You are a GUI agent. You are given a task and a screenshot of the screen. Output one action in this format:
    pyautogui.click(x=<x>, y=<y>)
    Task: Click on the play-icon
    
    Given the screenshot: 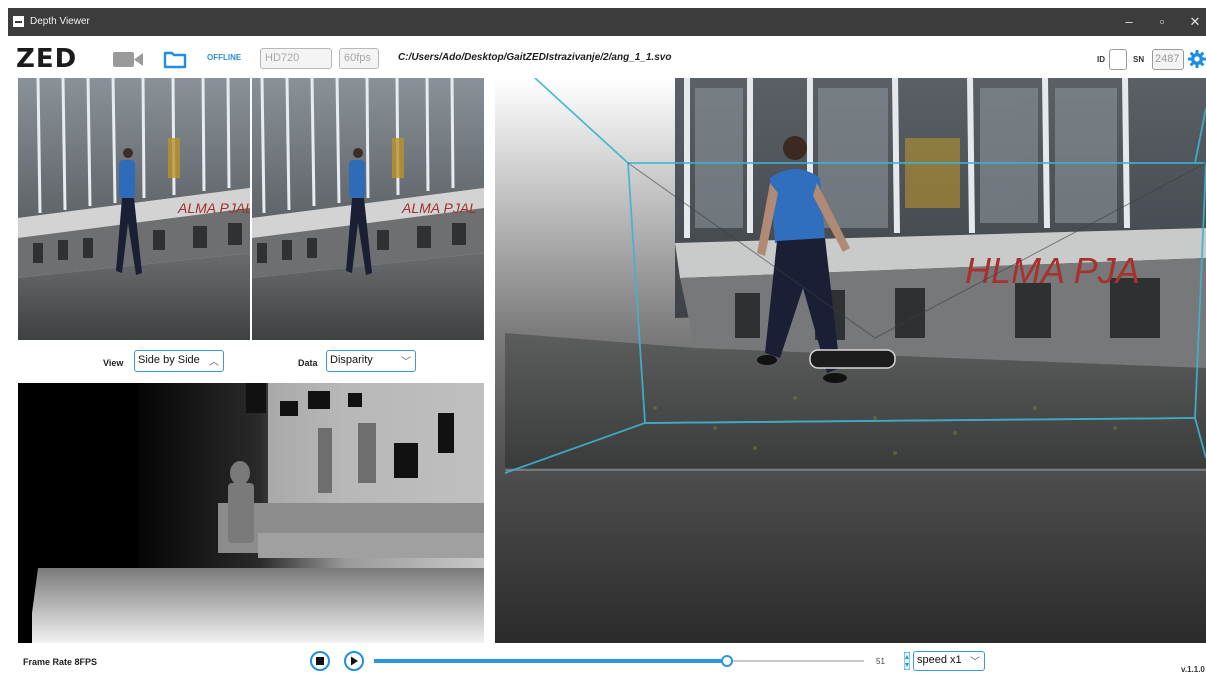 What is the action you would take?
    pyautogui.click(x=354, y=661)
    